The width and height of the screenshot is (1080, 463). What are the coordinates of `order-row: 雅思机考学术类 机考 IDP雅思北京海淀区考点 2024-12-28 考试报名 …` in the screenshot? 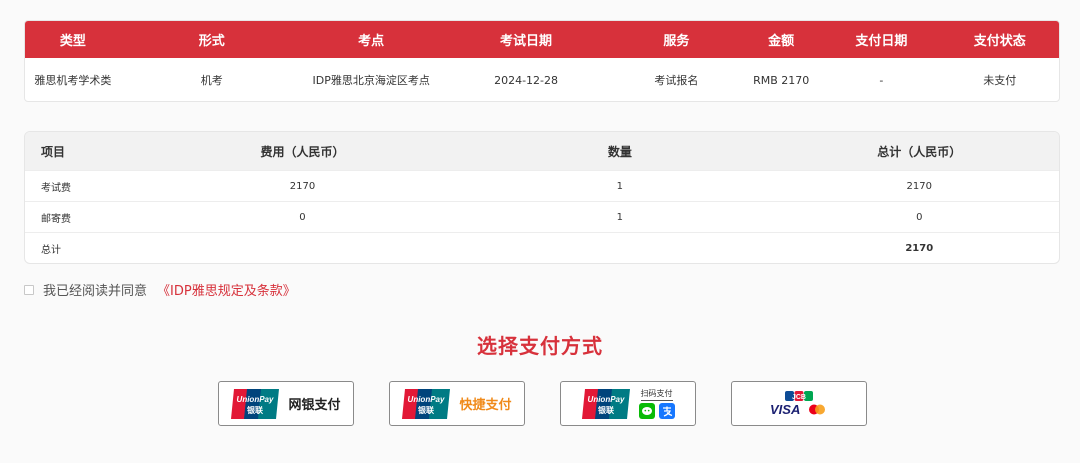 It's located at (542, 79).